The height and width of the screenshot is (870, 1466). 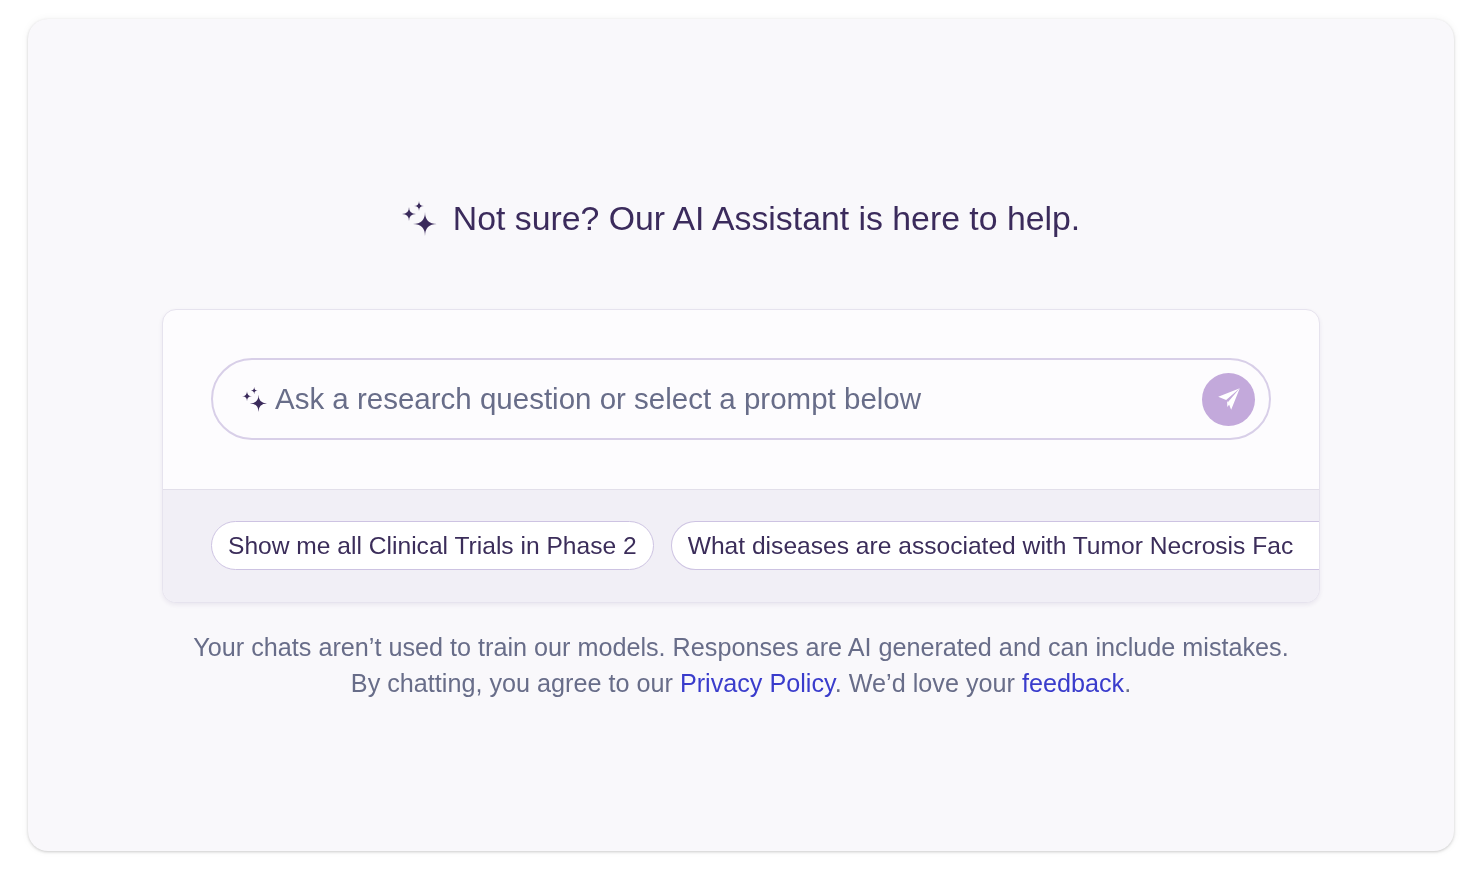 I want to click on assistant-heading: Not sure? Our AI Assistant is here to help., so click(x=766, y=218).